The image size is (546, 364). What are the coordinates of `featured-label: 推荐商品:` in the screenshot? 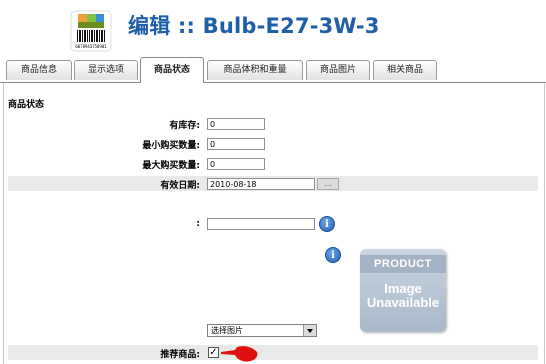 It's located at (180, 355).